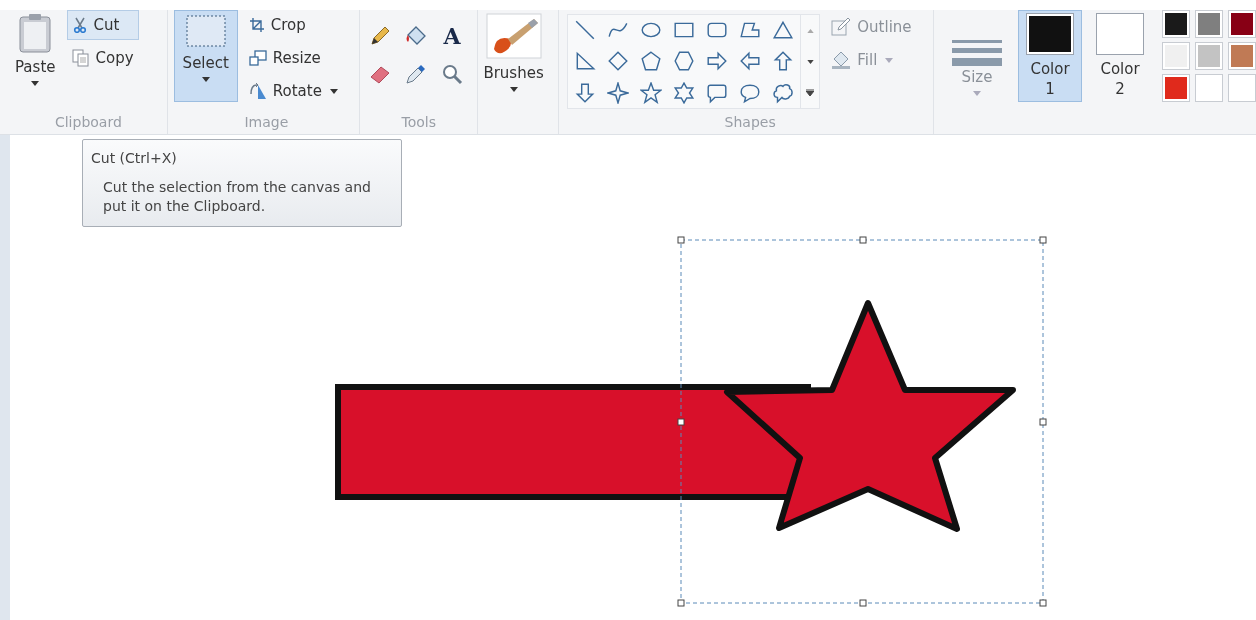  I want to click on tooltip-text: Cut the selection from the canvas and put it on the Clipboard., so click(237, 197).